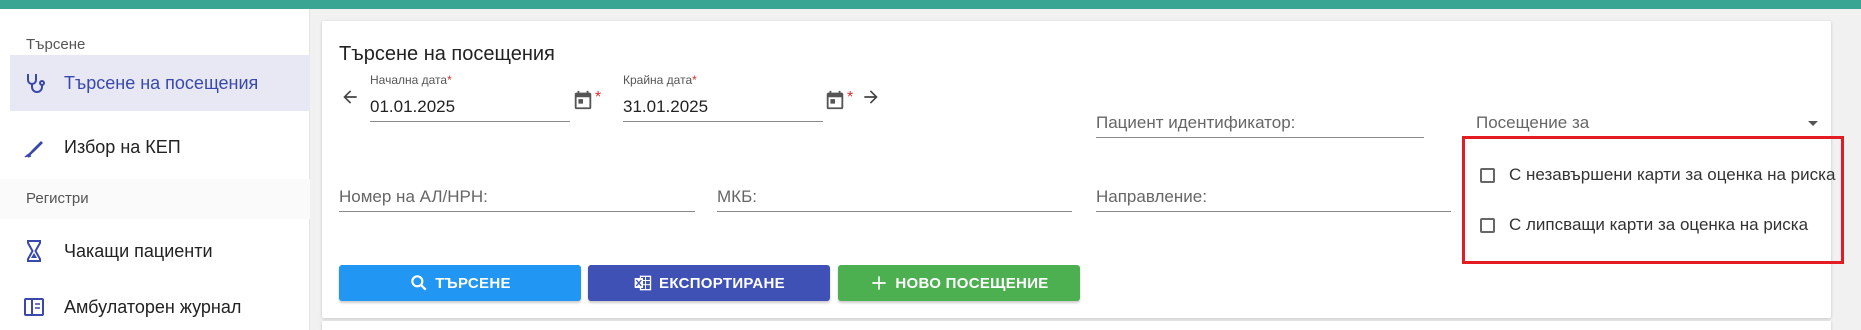 This screenshot has height=330, width=1861. I want to click on new-visit-button: НОВО ПОСЕЩЕНИЕ, so click(959, 283).